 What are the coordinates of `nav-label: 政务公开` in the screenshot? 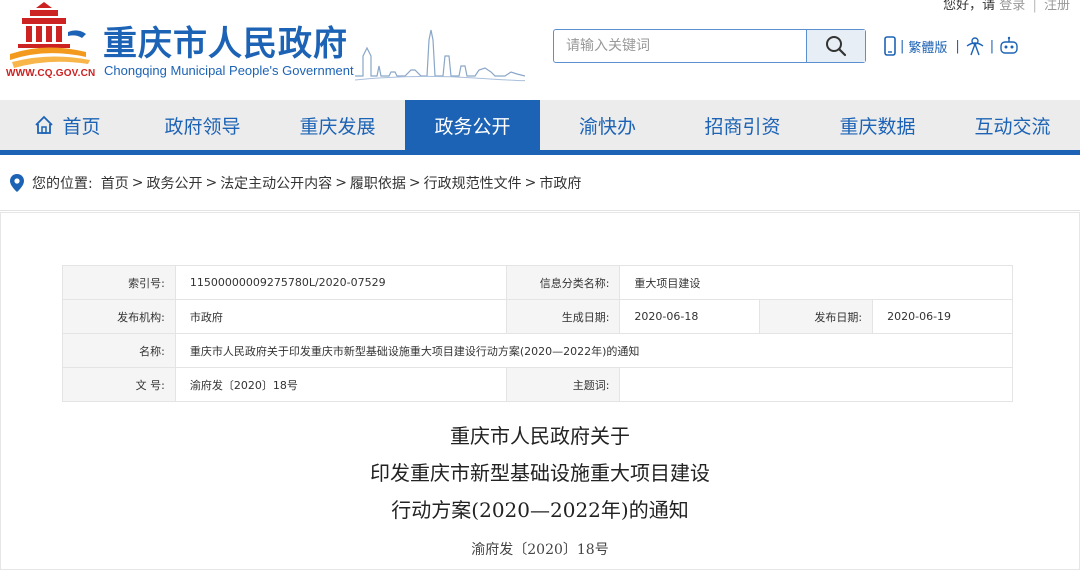 It's located at (472, 126).